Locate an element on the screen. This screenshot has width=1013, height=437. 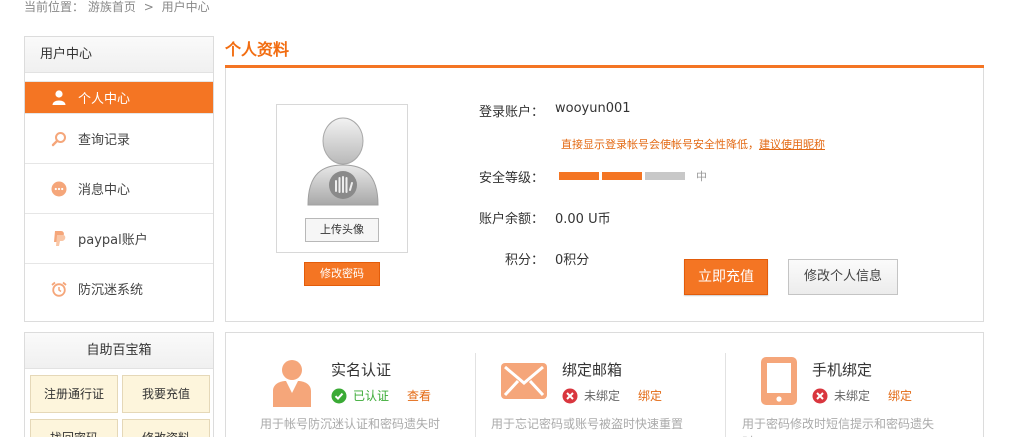
register-passport-button: 注册通行证 is located at coordinates (74, 394).